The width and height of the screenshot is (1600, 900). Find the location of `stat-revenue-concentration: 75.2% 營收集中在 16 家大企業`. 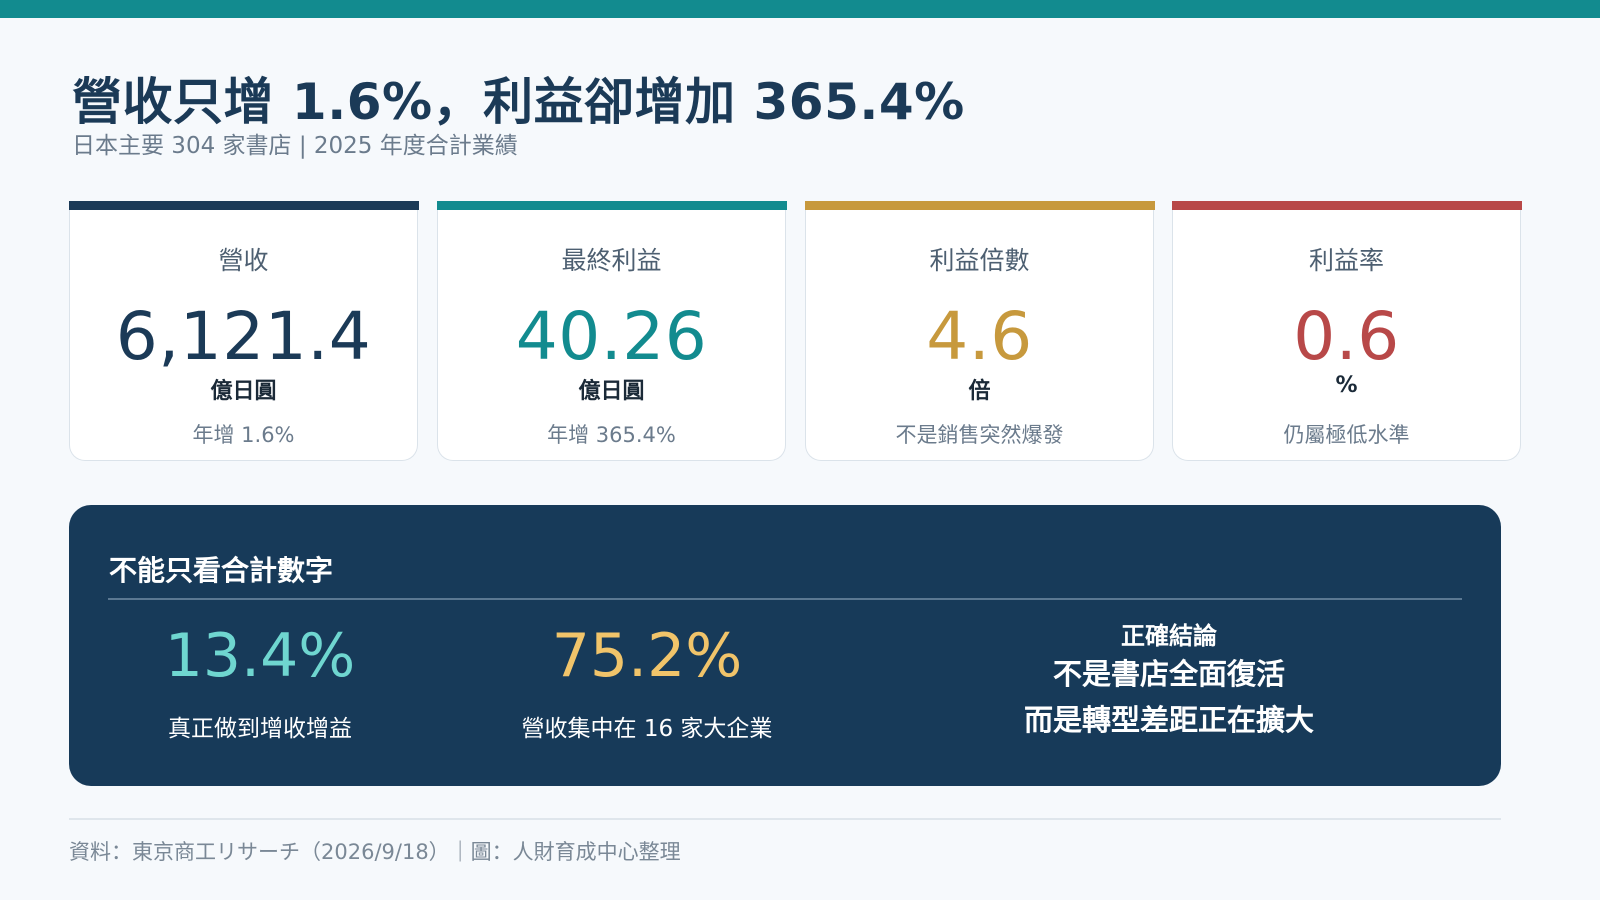

stat-revenue-concentration: 75.2% 營收集中在 16 家大企業 is located at coordinates (647, 682).